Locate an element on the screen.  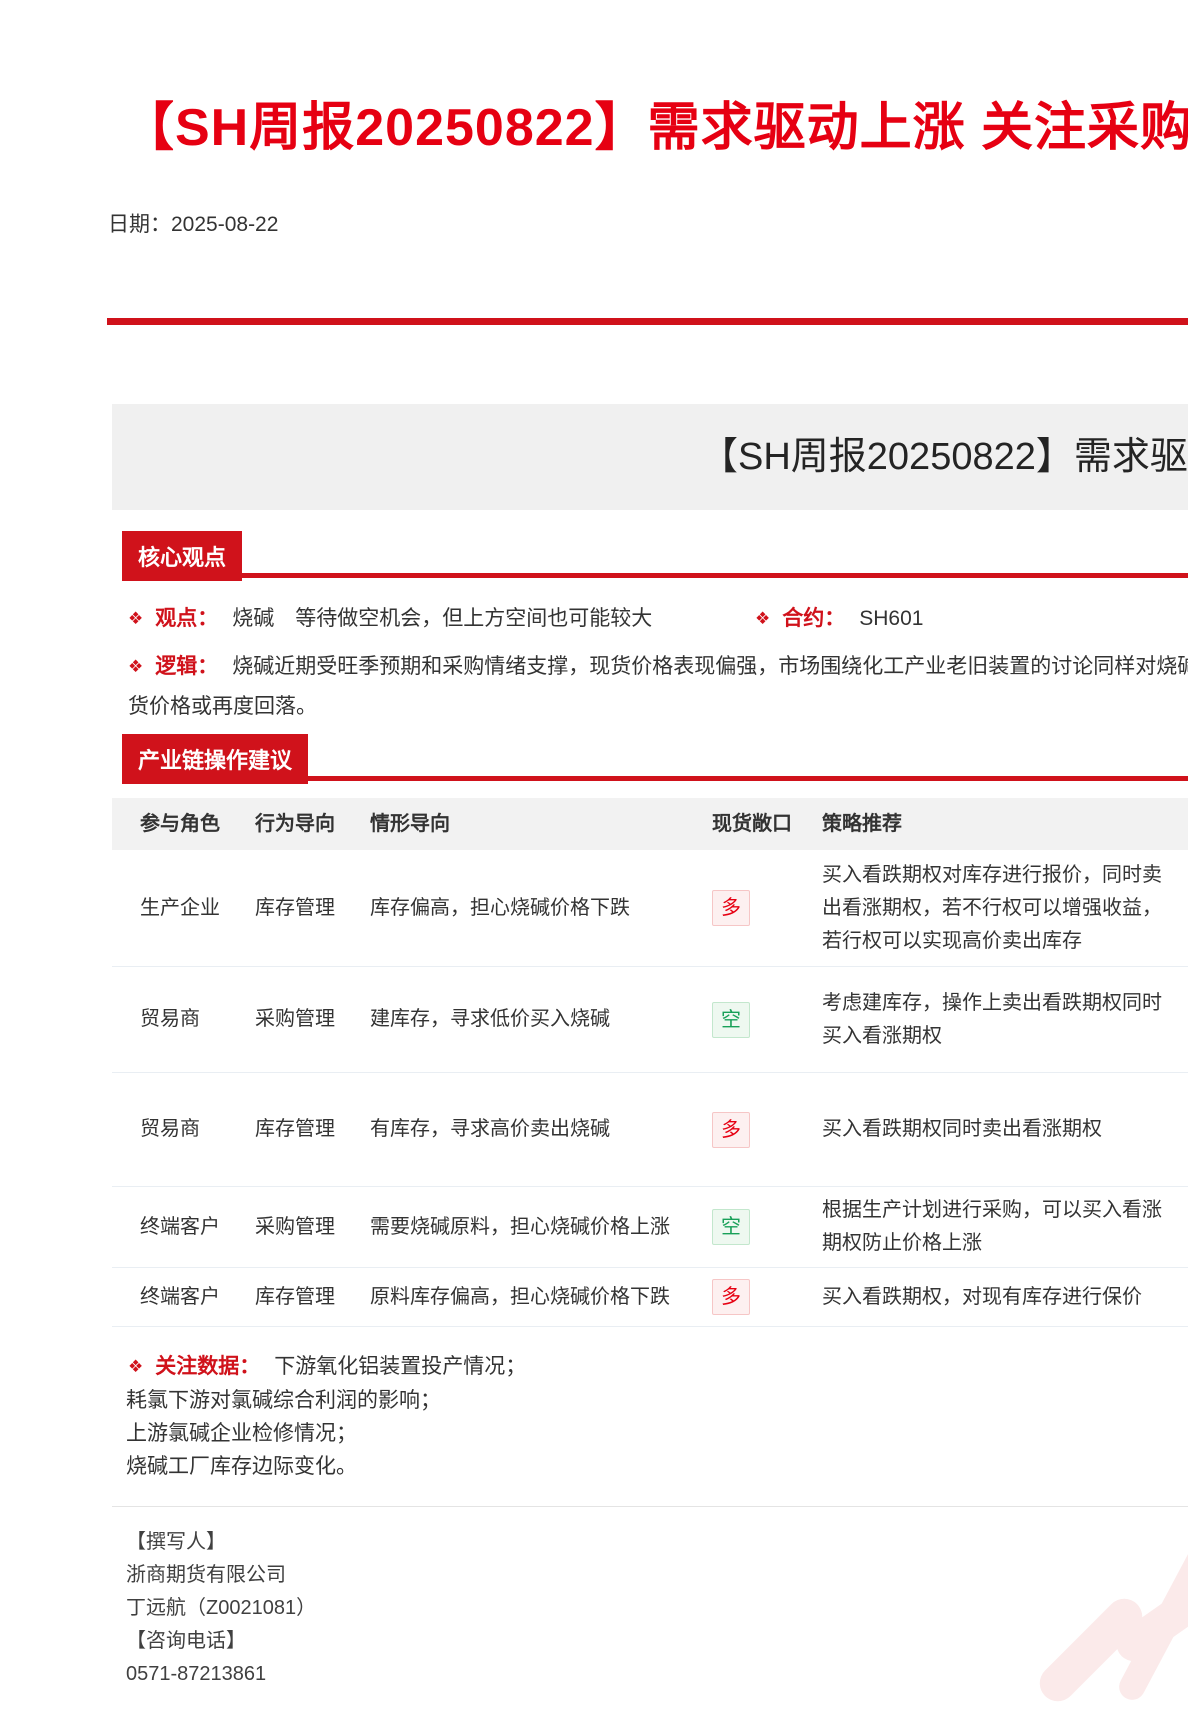
col-header-strategy: 策略推荐 is located at coordinates (862, 823).